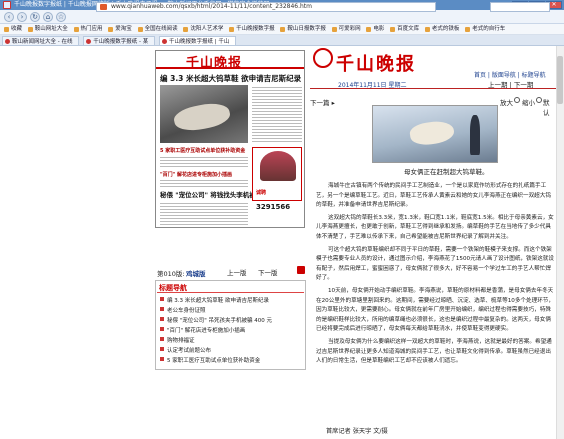 This screenshot has height=439, width=564. What do you see at coordinates (441, 29) in the screenshot?
I see `favorite-item: 老式的铁板` at bounding box center [441, 29].